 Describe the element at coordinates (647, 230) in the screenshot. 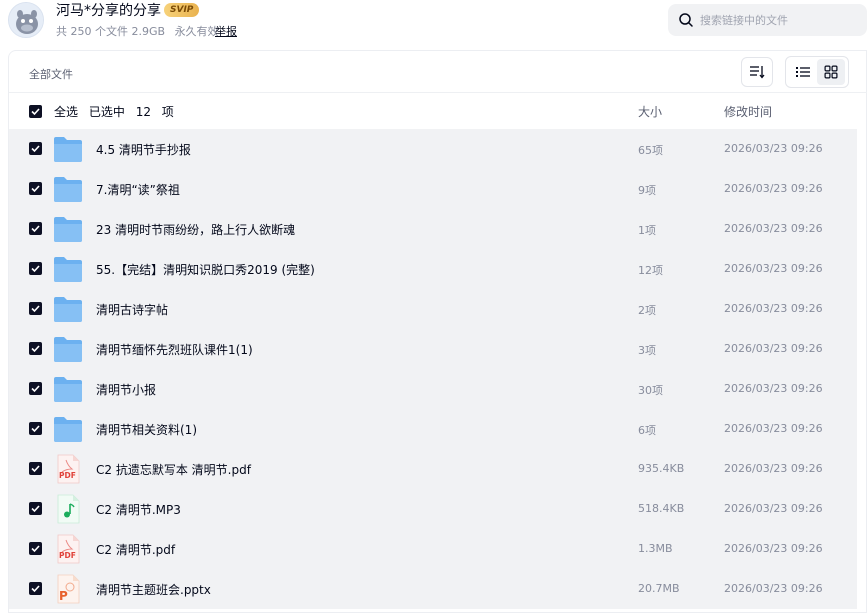

I see `file-size: 1项` at that location.